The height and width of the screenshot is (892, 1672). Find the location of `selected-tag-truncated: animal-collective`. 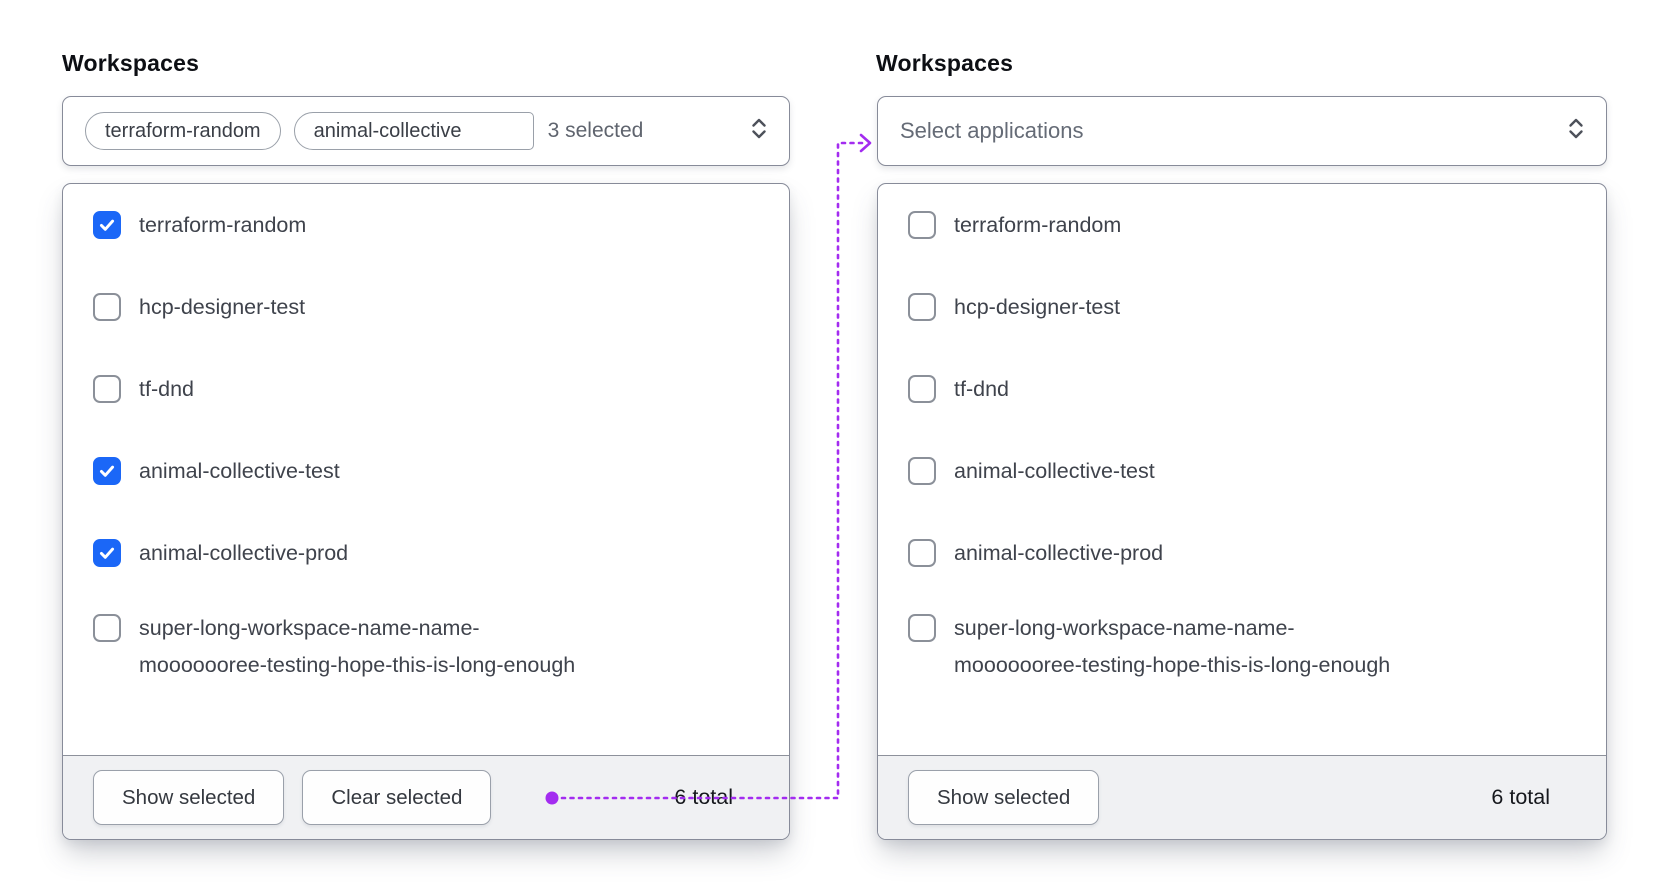

selected-tag-truncated: animal-collective is located at coordinates (413, 131).